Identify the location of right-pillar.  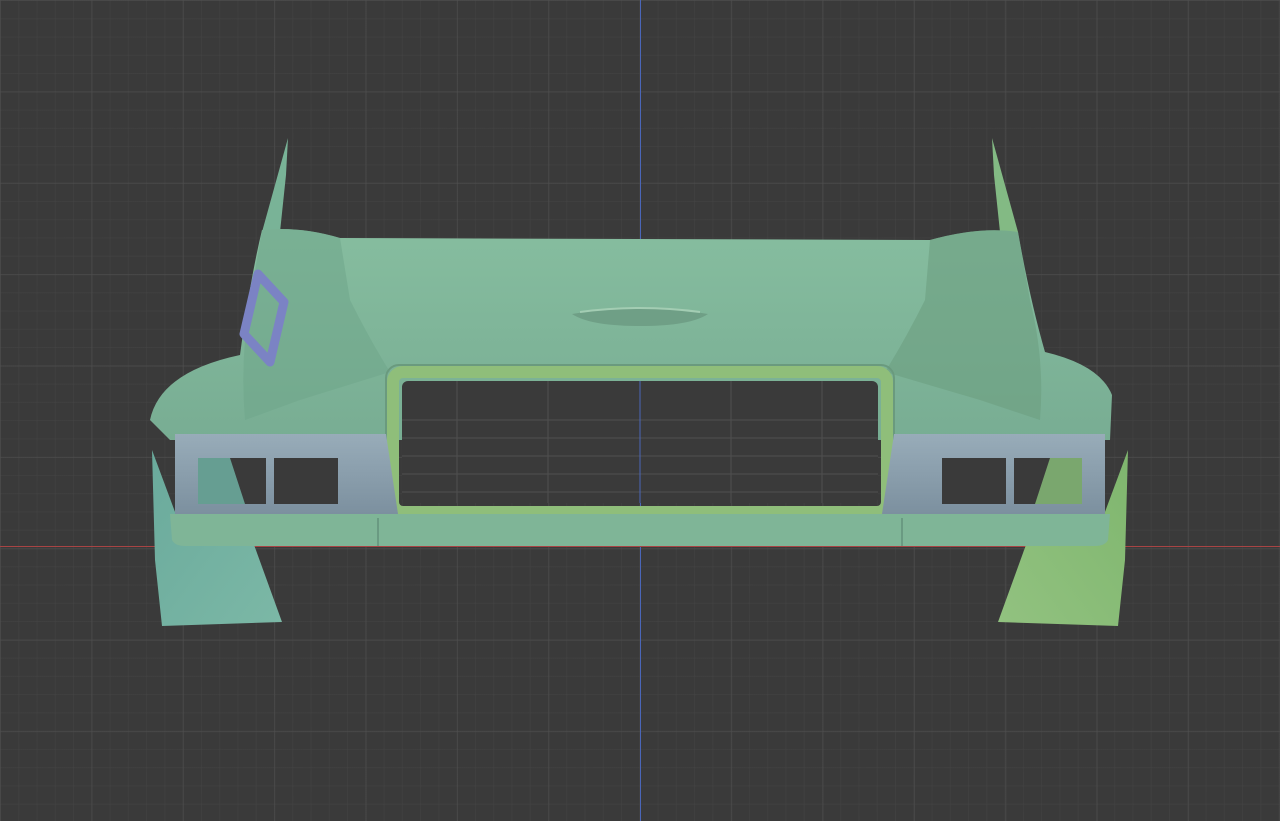
(1005, 185).